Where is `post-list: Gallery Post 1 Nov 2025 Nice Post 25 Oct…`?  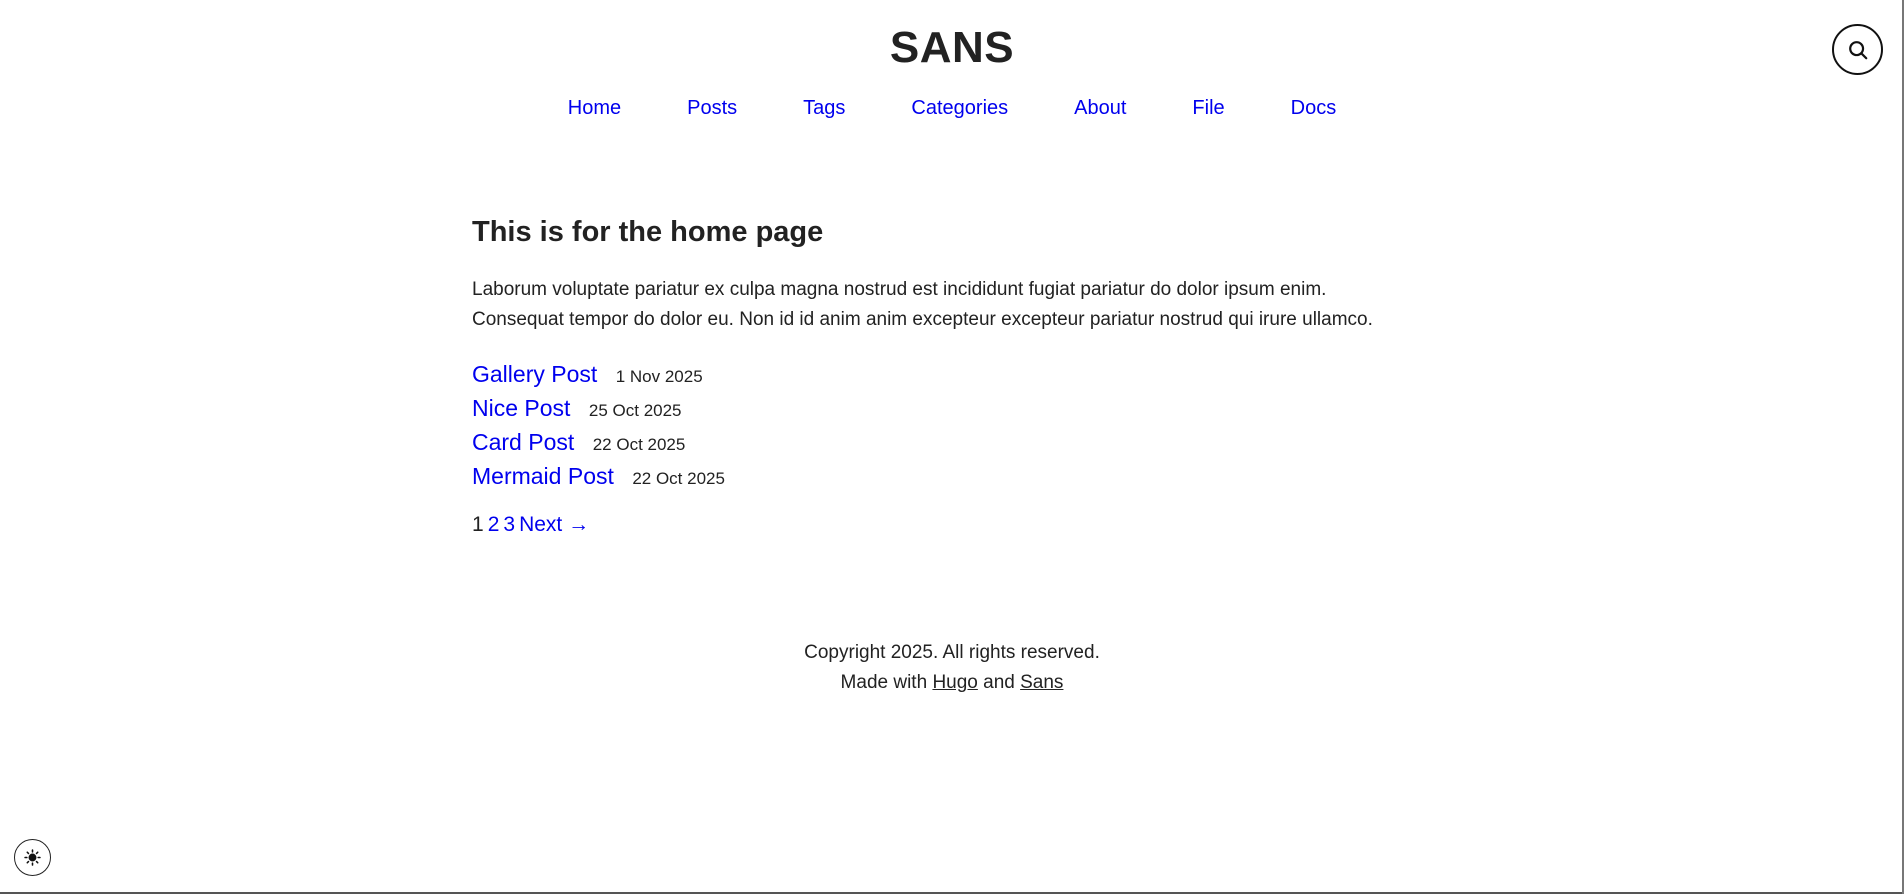 post-list: Gallery Post 1 Nov 2025 Nice Post 25 Oct… is located at coordinates (952, 425).